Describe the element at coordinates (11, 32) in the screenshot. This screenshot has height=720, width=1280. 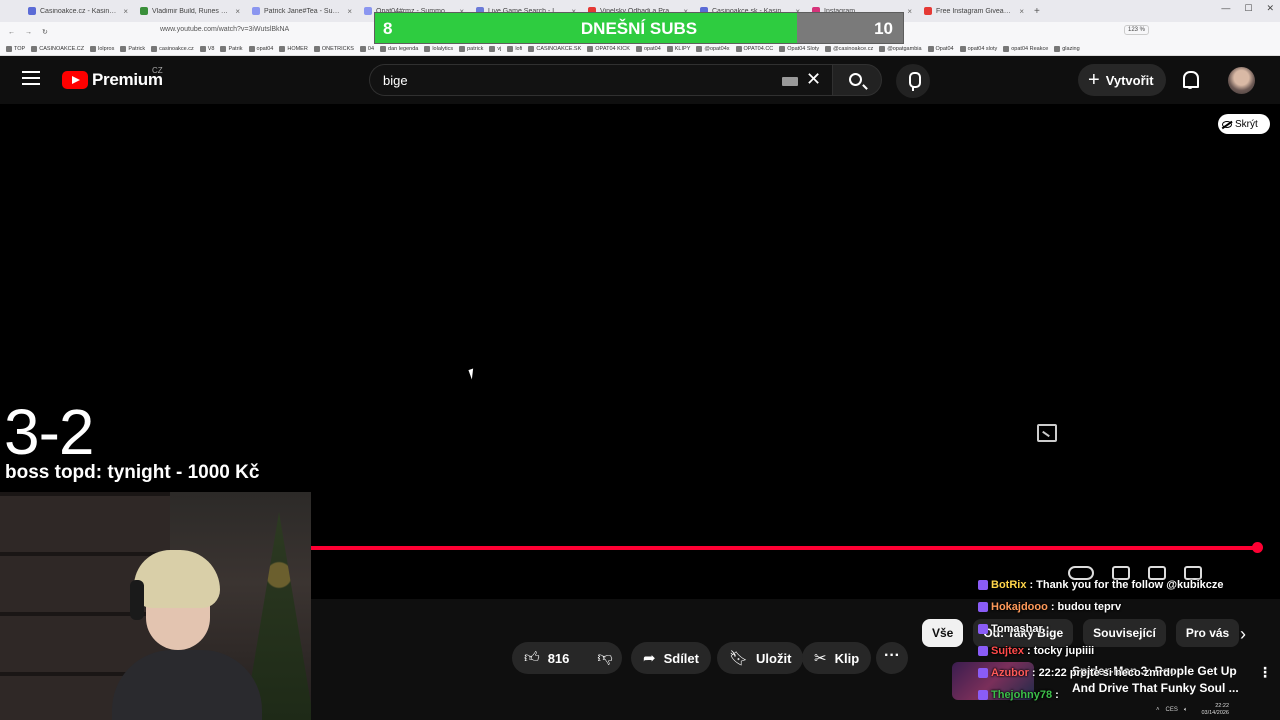
I see `back-icon: ←` at that location.